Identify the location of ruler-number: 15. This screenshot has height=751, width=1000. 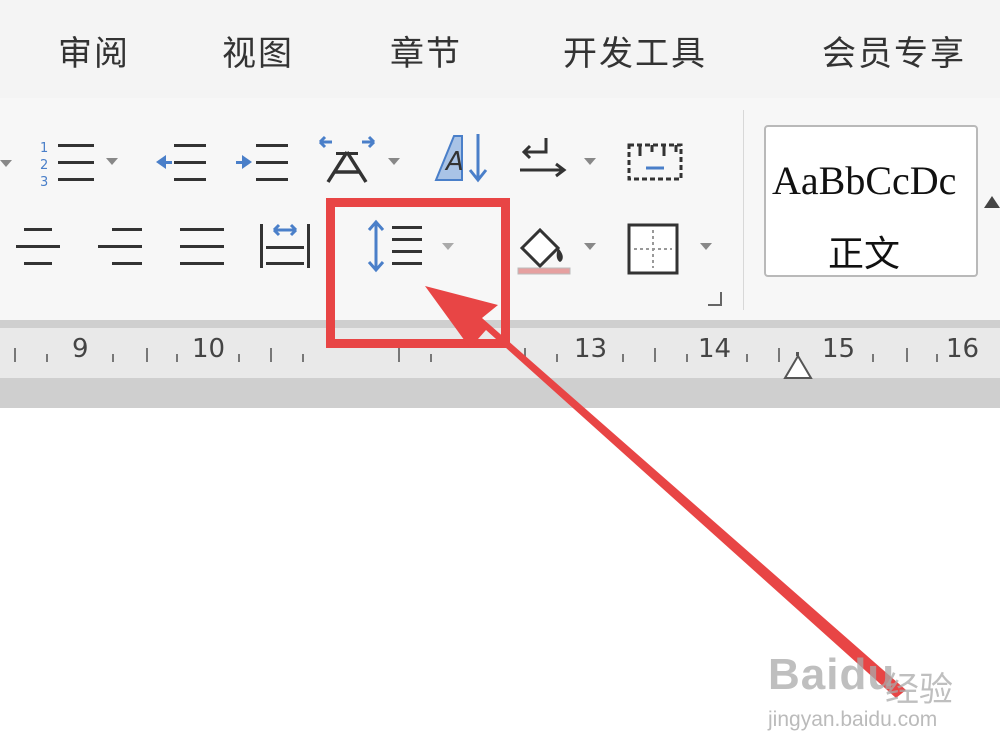
(839, 349).